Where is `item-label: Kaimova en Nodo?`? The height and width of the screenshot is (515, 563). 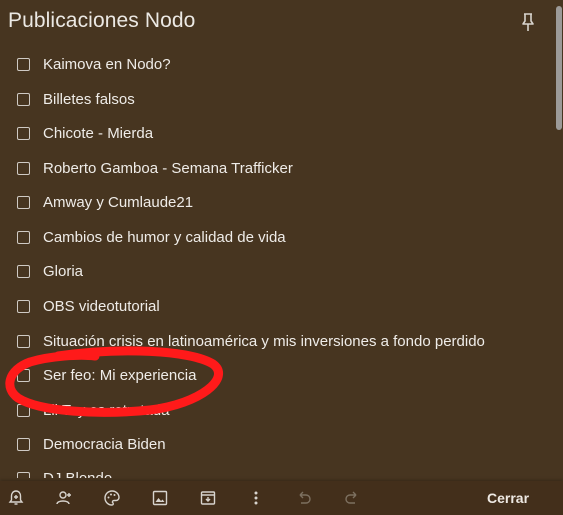 item-label: Kaimova en Nodo? is located at coordinates (107, 64).